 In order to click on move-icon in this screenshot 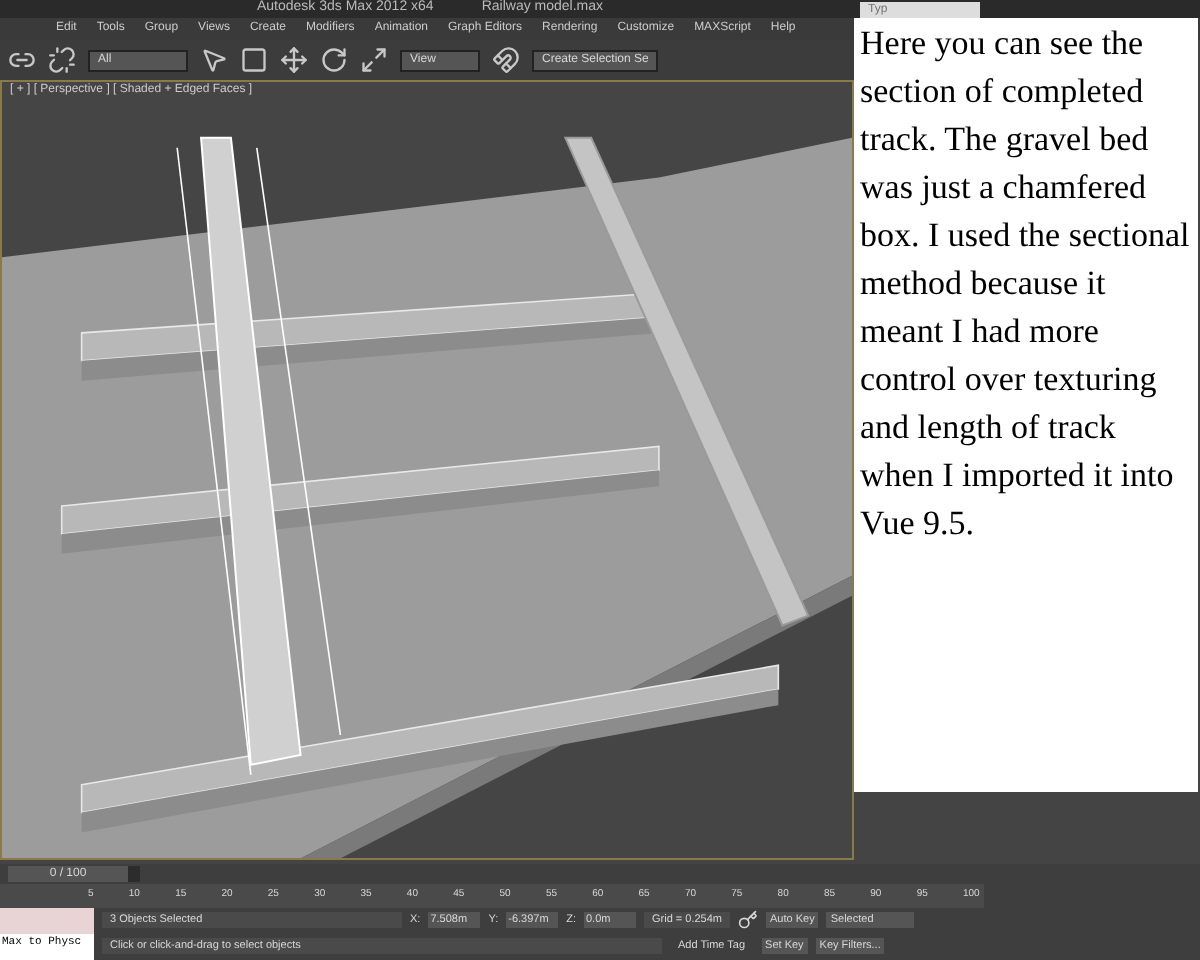, I will do `click(294, 60)`.